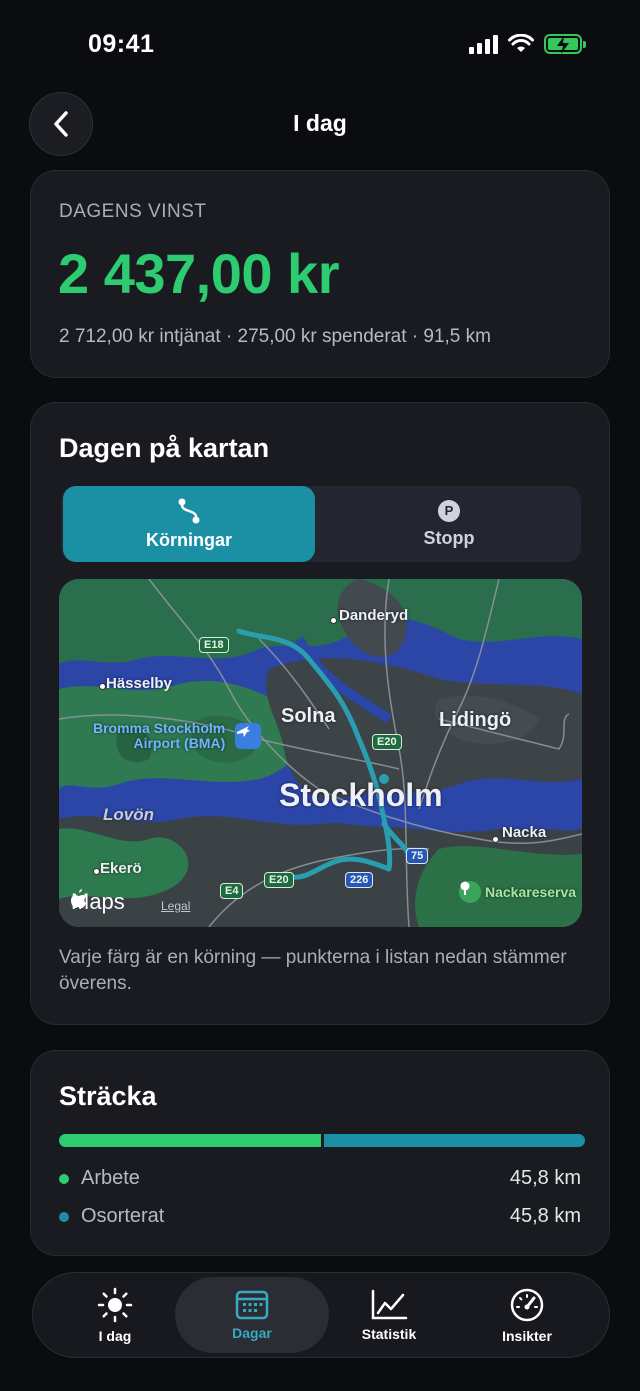 The width and height of the screenshot is (640, 1391). Describe the element at coordinates (475, 720) in the screenshot. I see `map-label-lidingo: Lidingö` at that location.